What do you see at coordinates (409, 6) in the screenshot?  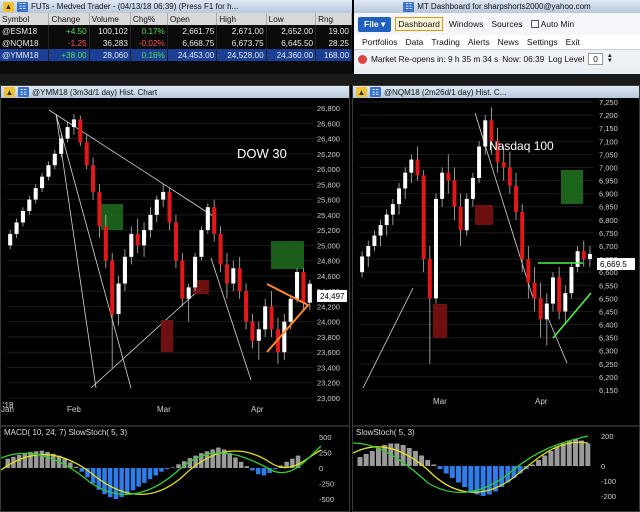 I see `dashboard-app-icon: ☷` at bounding box center [409, 6].